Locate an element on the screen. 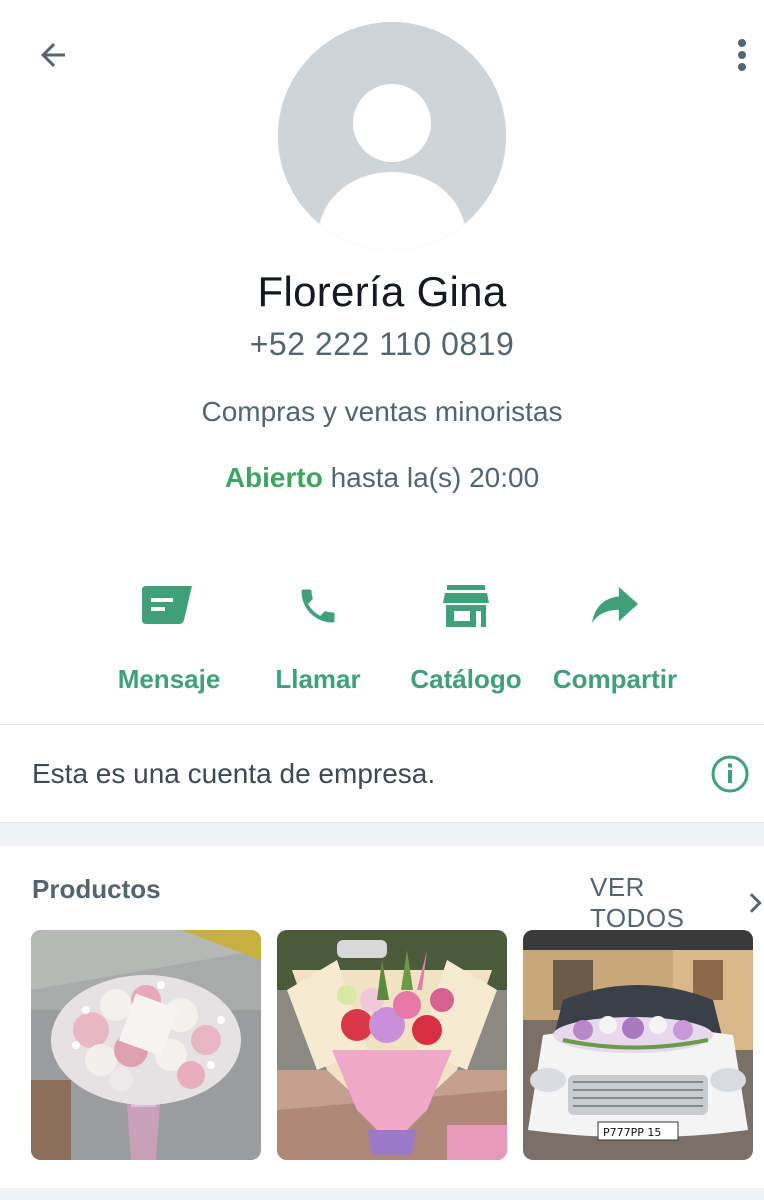  arrow-left-icon is located at coordinates (53, 55).